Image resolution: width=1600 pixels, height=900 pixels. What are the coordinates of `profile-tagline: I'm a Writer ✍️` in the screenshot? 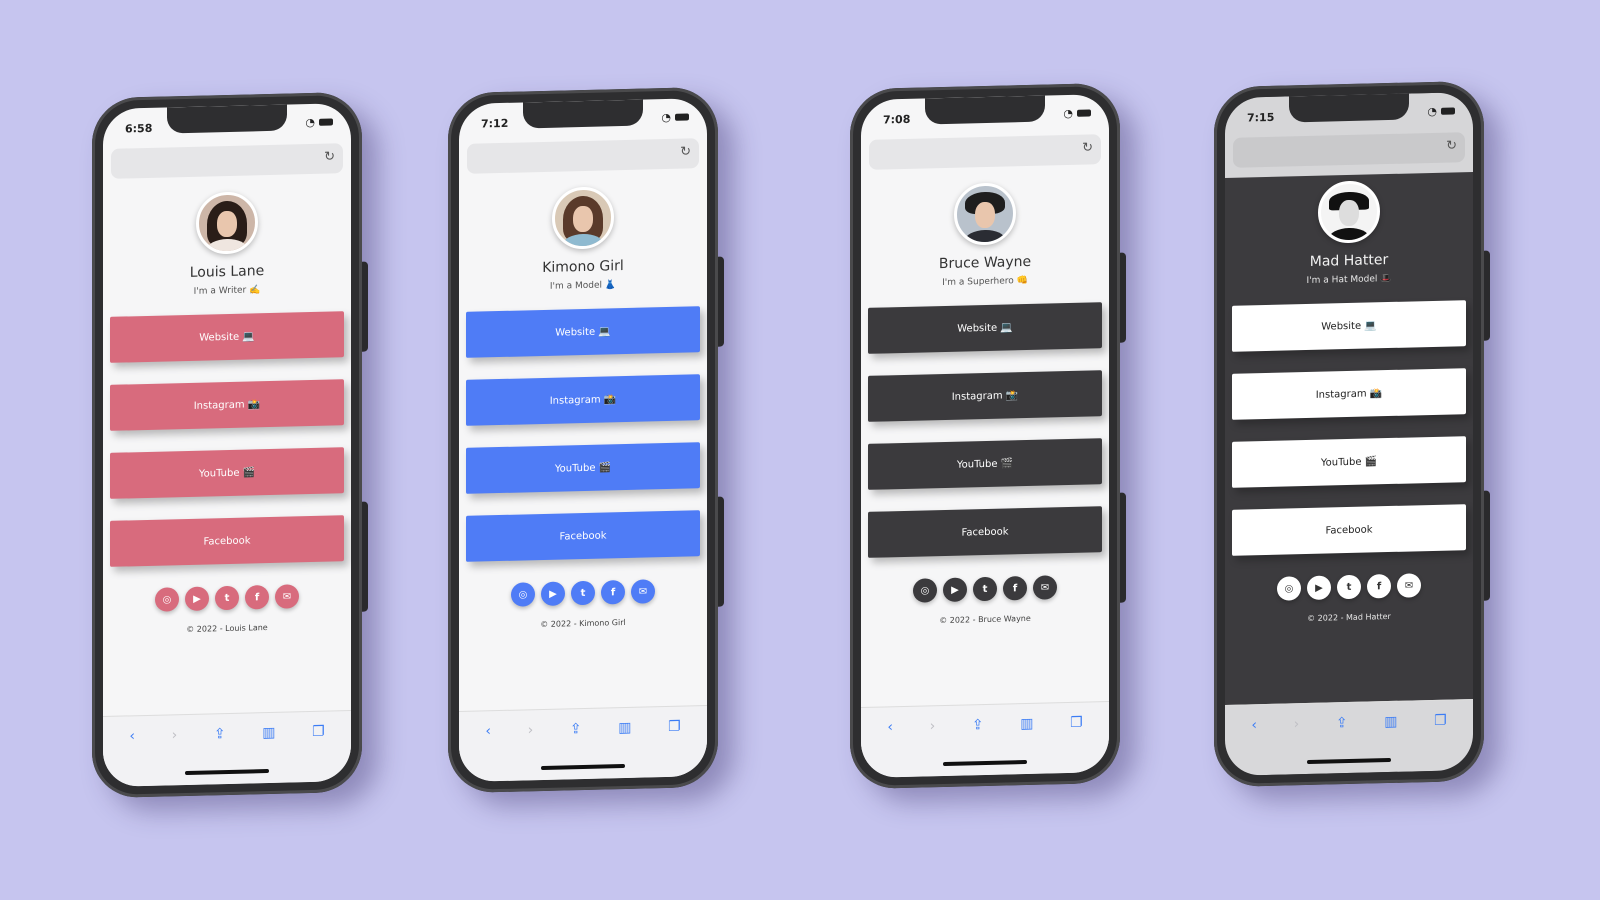 It's located at (227, 291).